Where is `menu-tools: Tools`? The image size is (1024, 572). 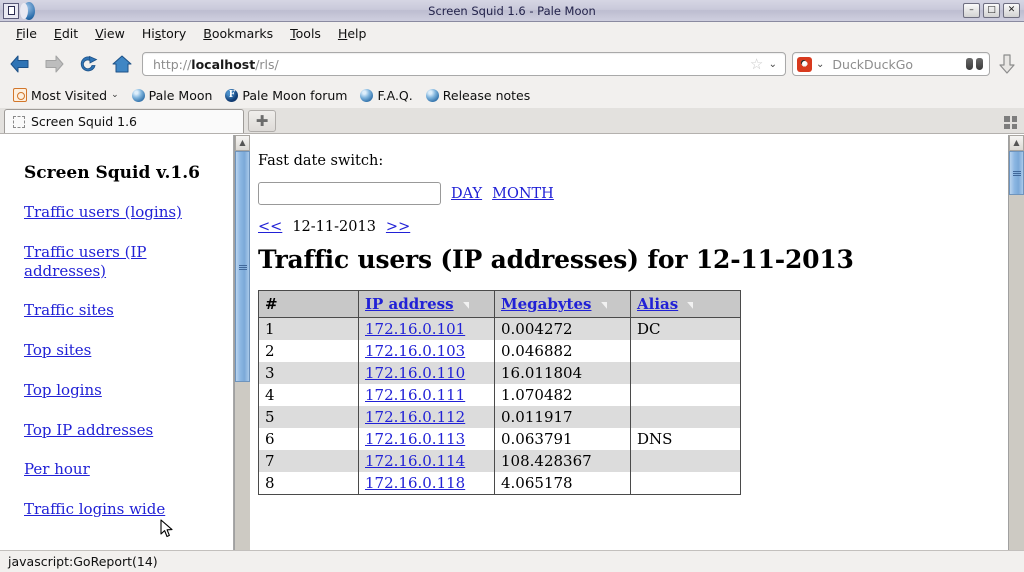
menu-tools: Tools is located at coordinates (305, 33).